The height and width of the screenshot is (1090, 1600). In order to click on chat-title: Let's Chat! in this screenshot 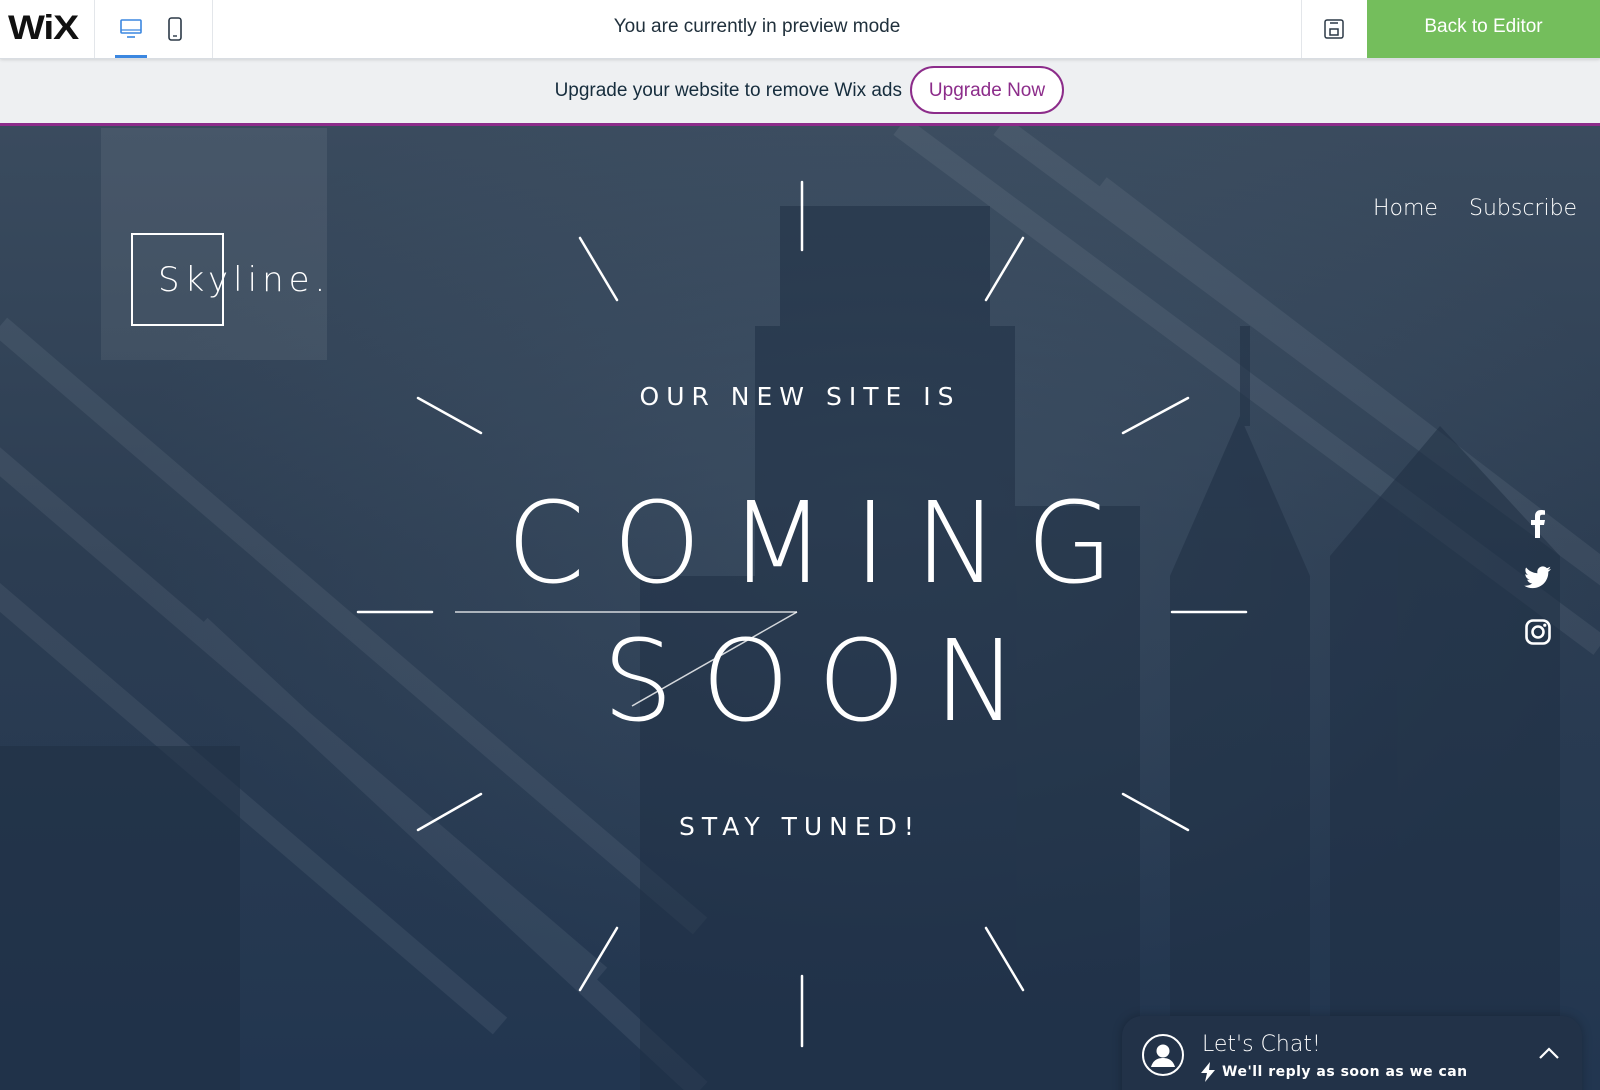, I will do `click(1261, 1044)`.